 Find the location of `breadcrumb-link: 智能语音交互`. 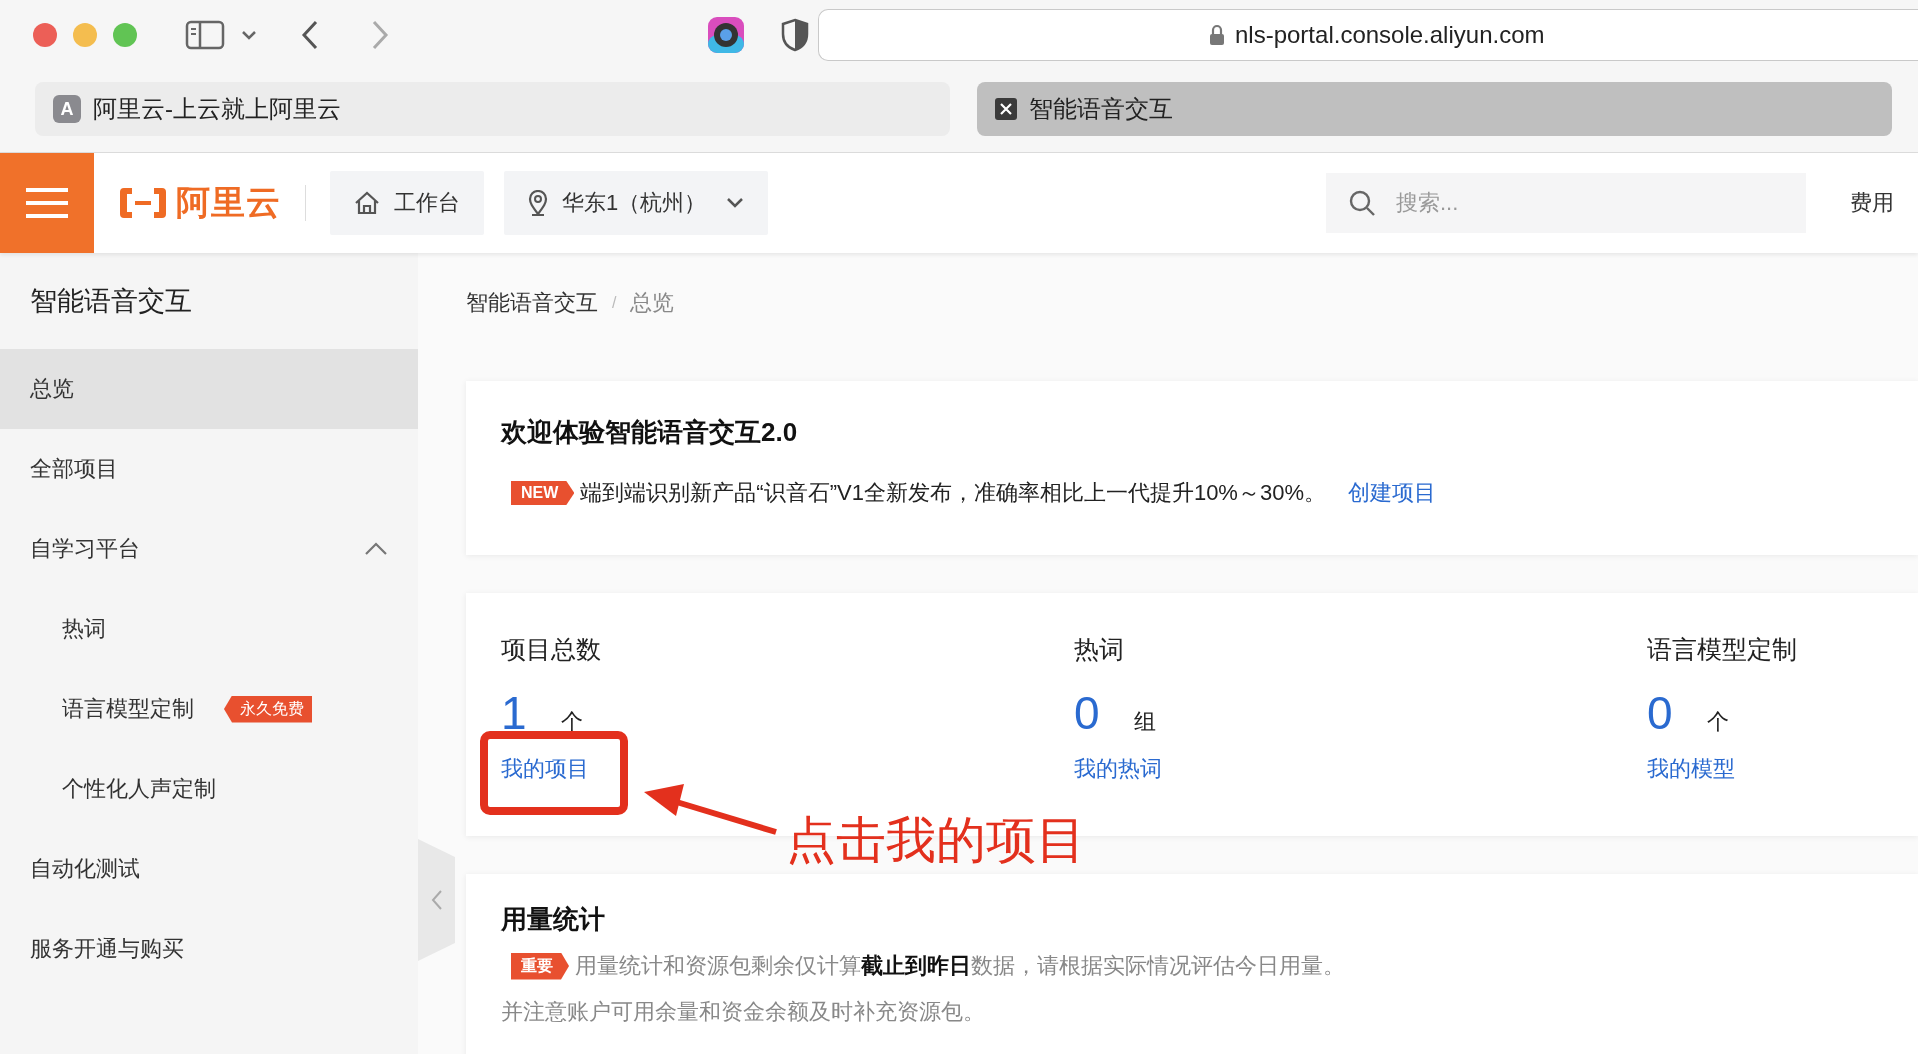

breadcrumb-link: 智能语音交互 is located at coordinates (532, 303).